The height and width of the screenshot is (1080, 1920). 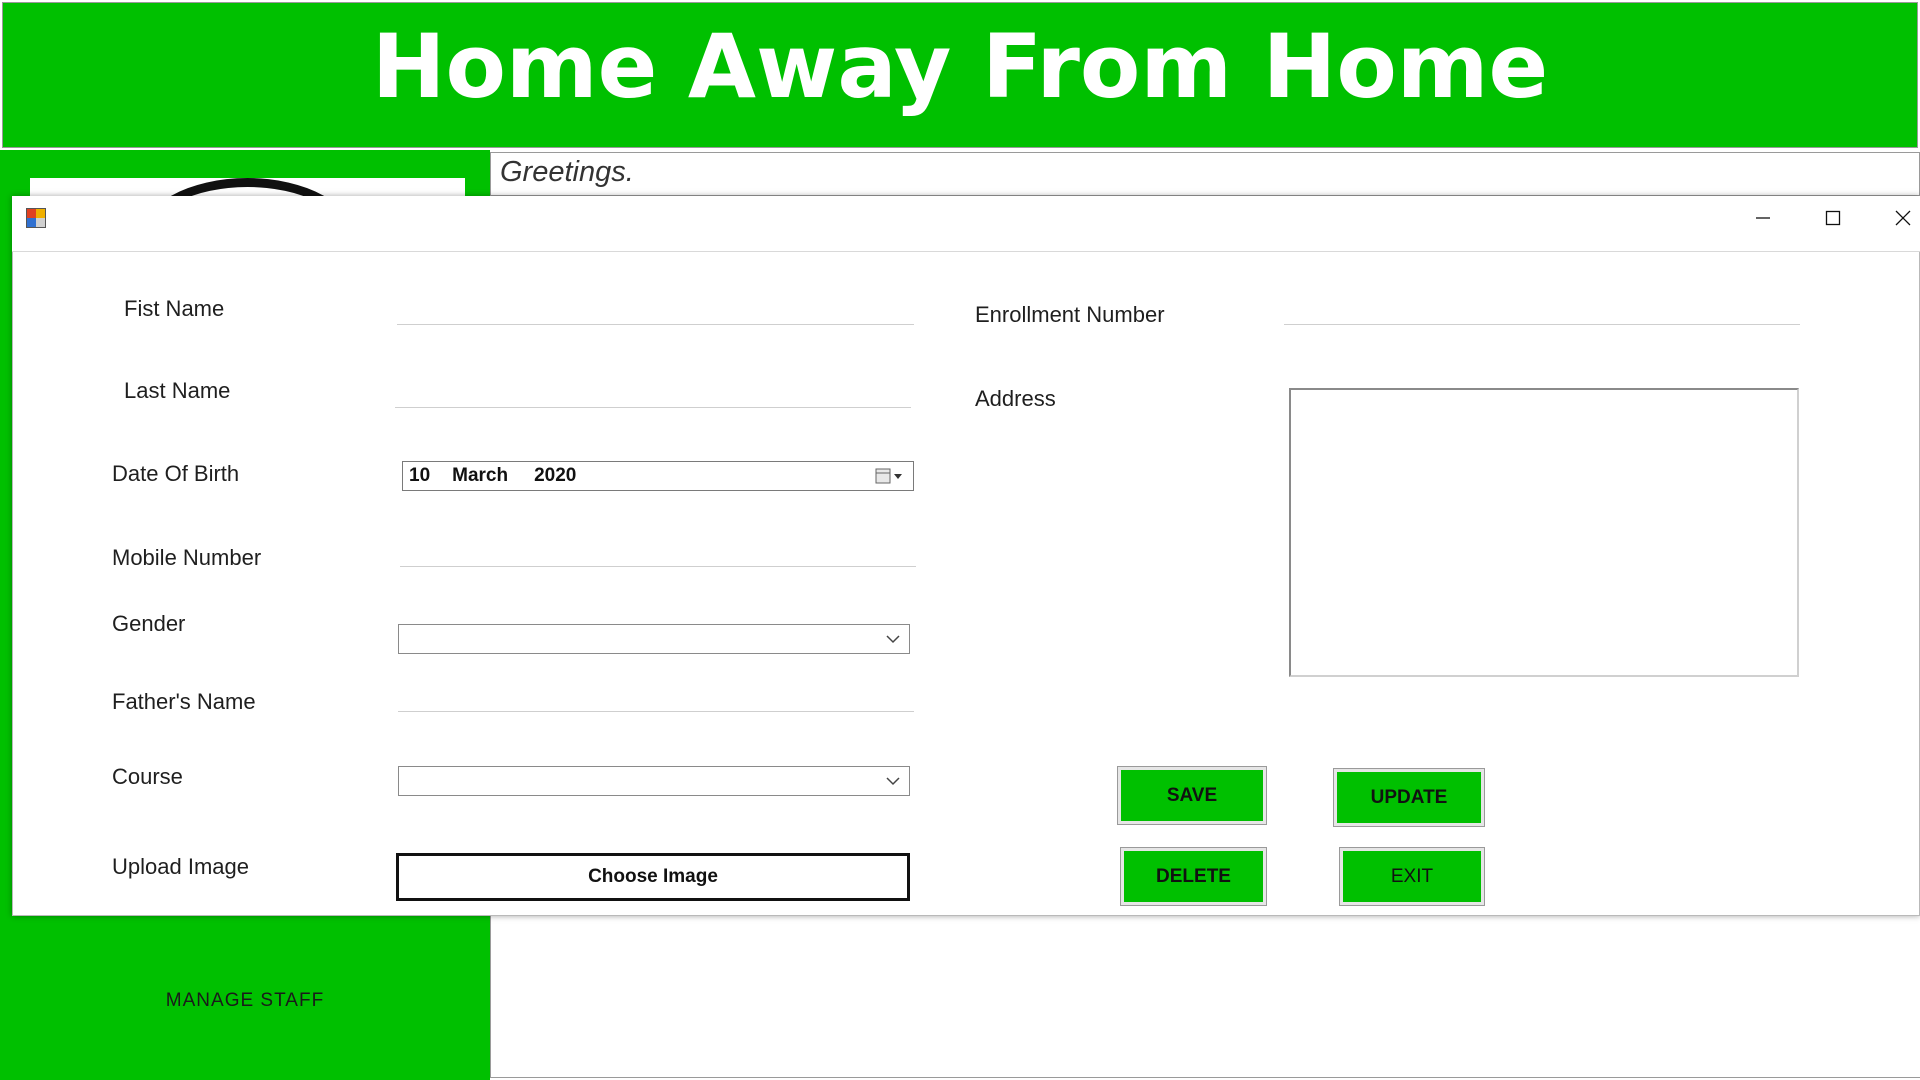 What do you see at coordinates (149, 623) in the screenshot?
I see `gender-label: Gender` at bounding box center [149, 623].